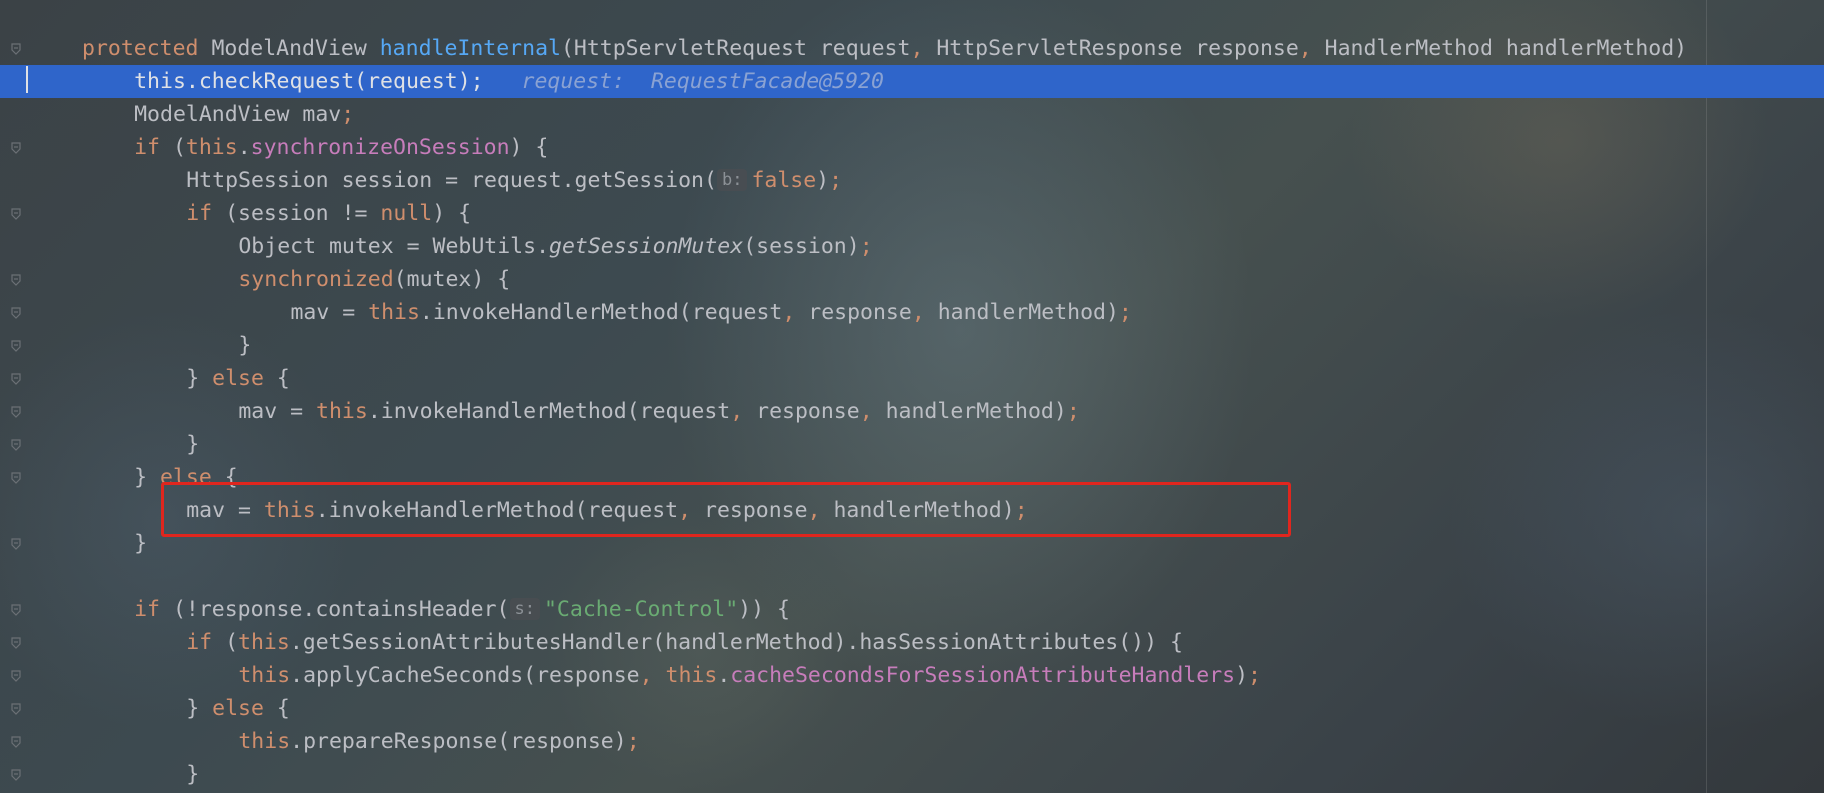 The height and width of the screenshot is (793, 1824). I want to click on code-line: this.prepareResponse(response);, so click(912, 741).